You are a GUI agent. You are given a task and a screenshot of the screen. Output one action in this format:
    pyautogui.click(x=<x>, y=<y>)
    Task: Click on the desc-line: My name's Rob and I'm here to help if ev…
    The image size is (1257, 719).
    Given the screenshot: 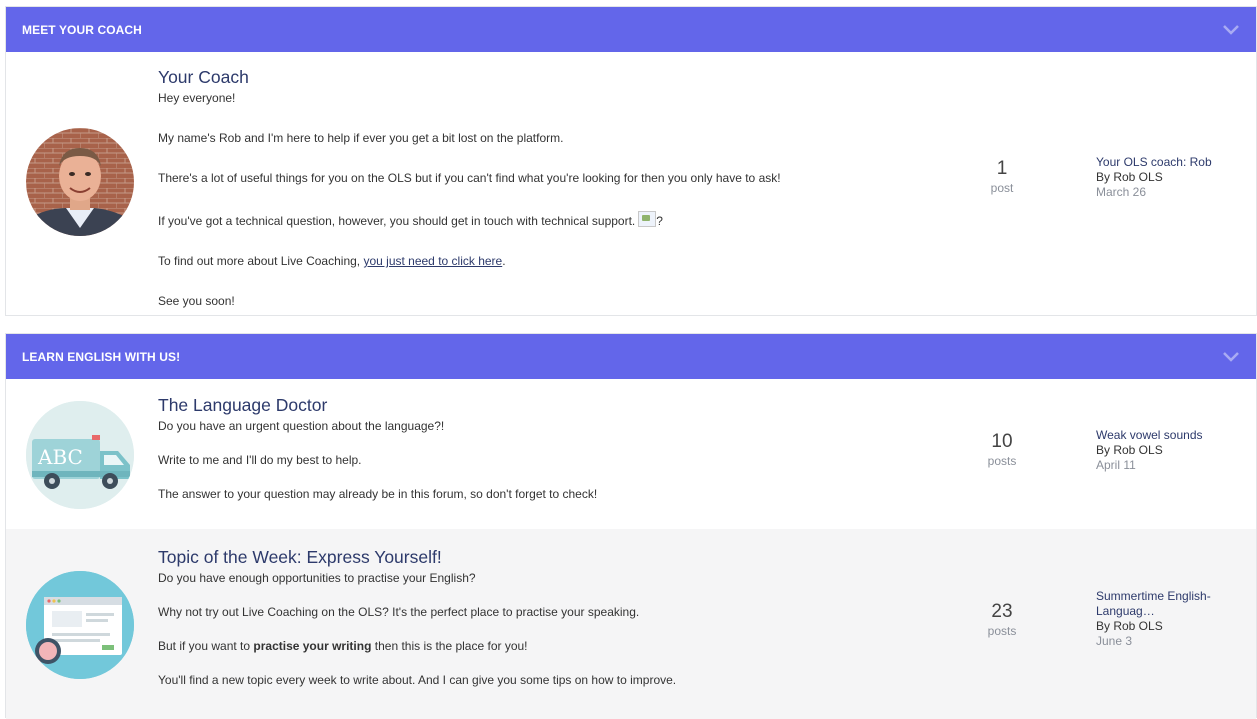 What is the action you would take?
    pyautogui.click(x=361, y=138)
    